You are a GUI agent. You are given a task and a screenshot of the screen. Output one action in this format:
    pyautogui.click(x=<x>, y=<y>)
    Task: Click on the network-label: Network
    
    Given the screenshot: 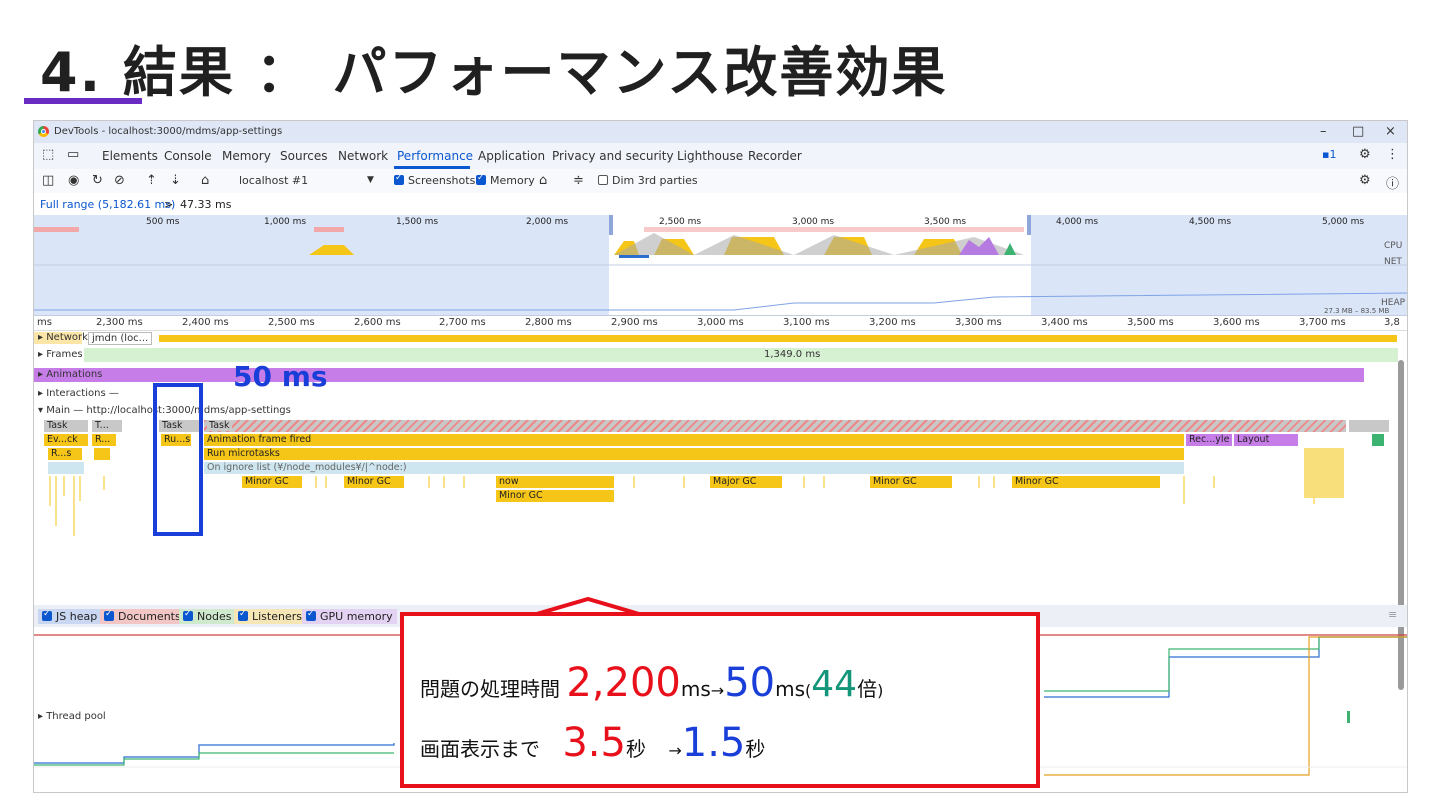 What is the action you would take?
    pyautogui.click(x=67, y=337)
    